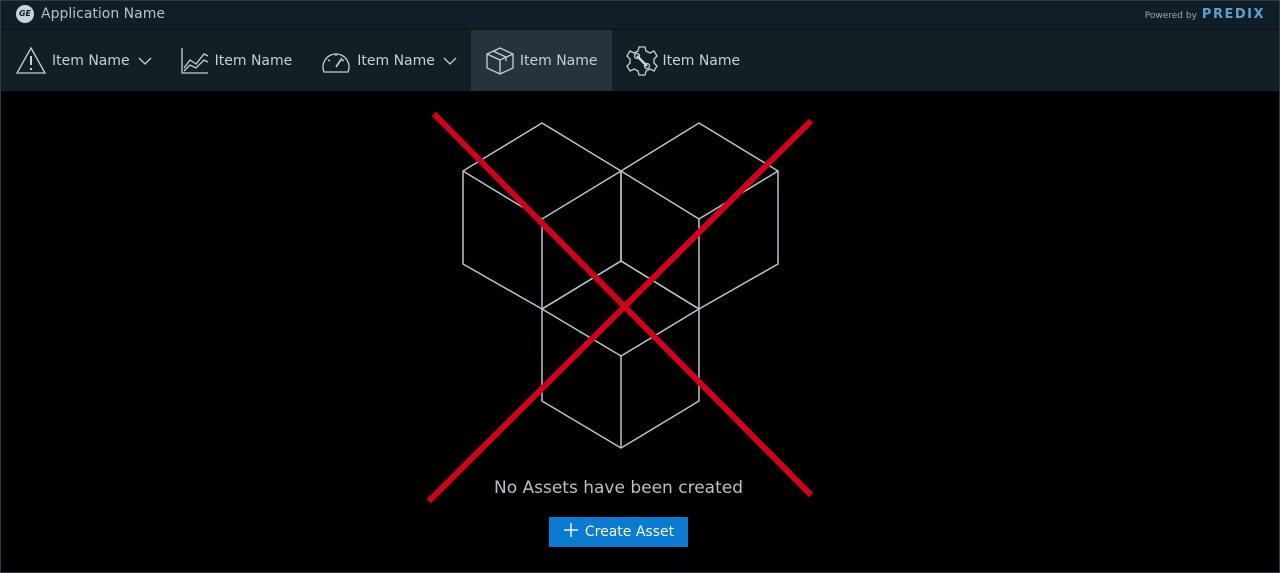  I want to click on powered-by-label: Powered by, so click(1170, 16).